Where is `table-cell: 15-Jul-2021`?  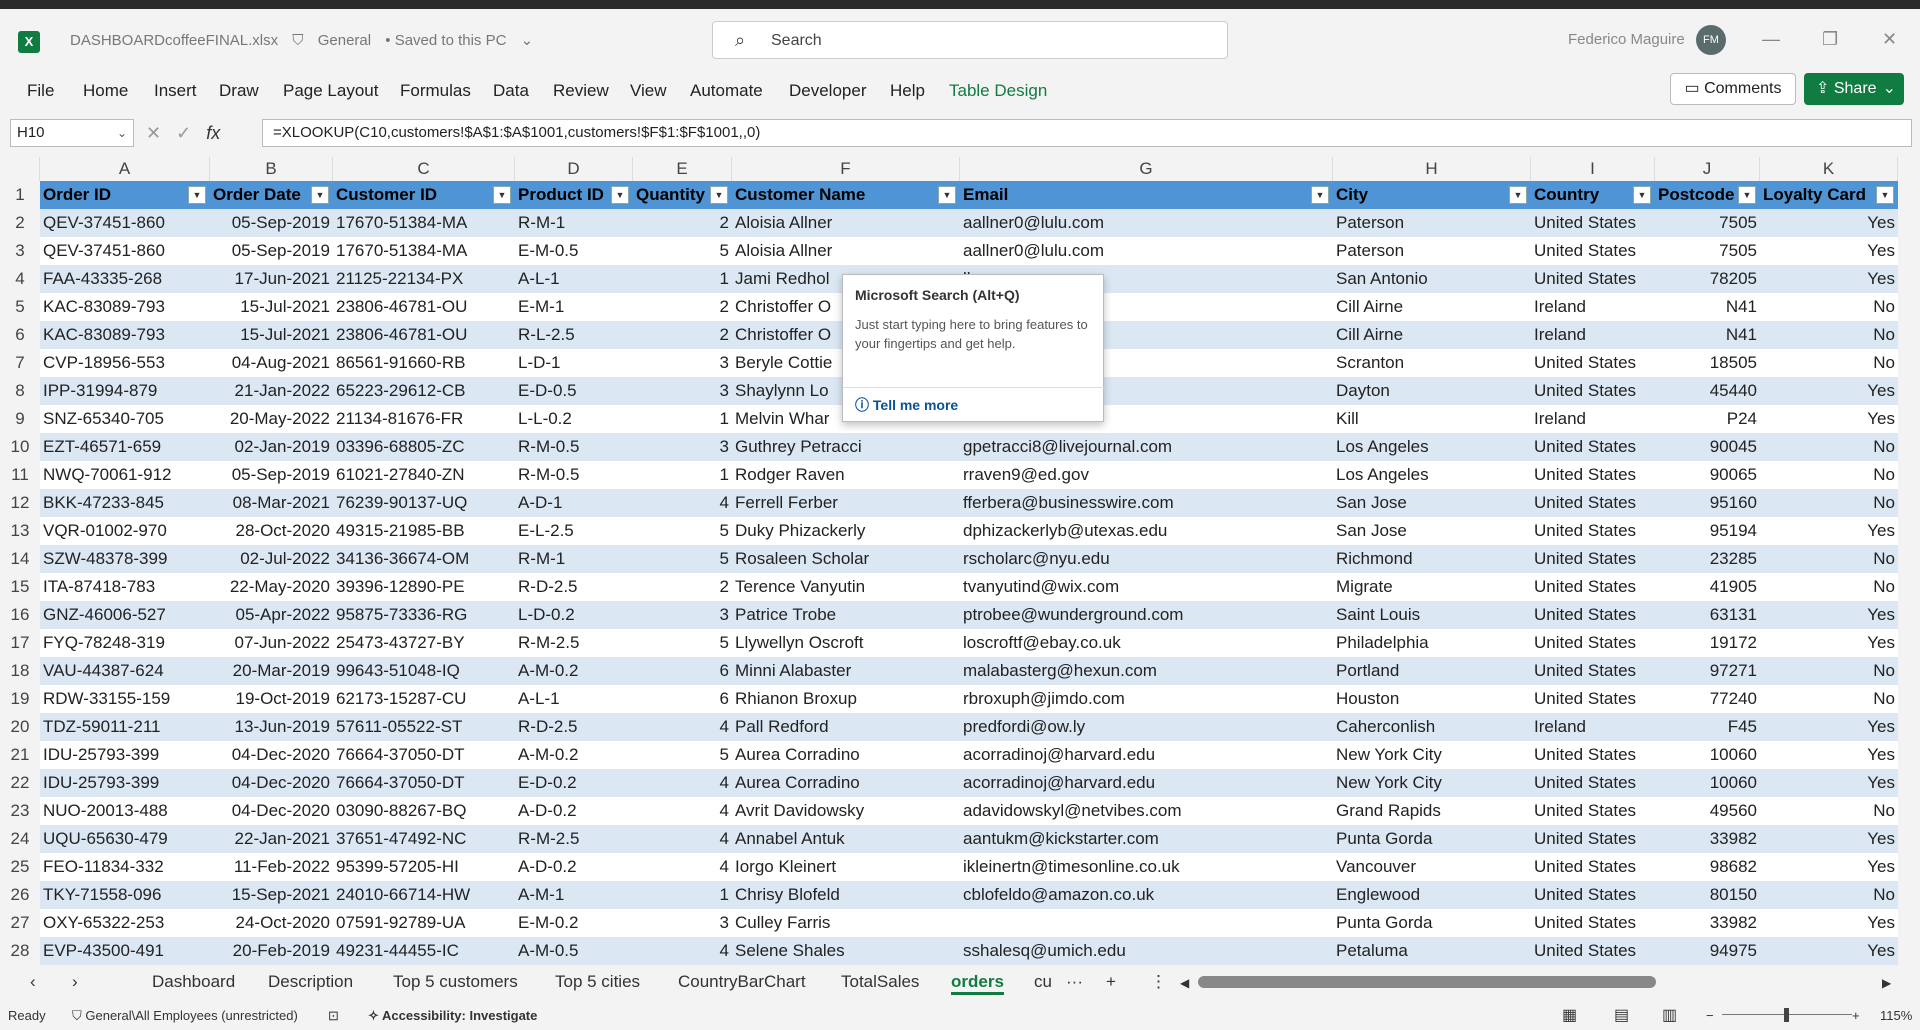 table-cell: 15-Jul-2021 is located at coordinates (271, 307).